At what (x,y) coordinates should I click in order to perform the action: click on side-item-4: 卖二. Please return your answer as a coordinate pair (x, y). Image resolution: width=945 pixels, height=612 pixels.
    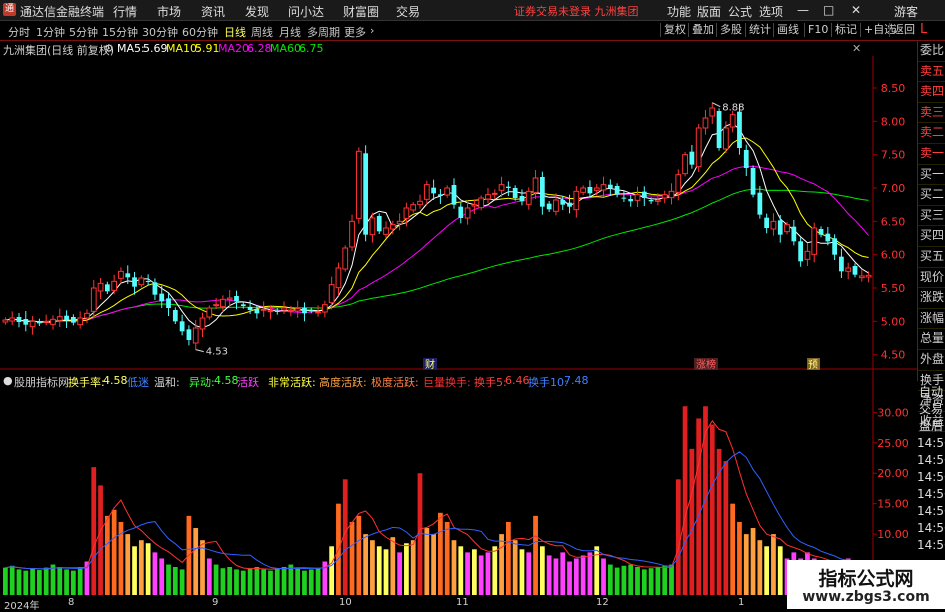
    Looking at the image, I should click on (931, 133).